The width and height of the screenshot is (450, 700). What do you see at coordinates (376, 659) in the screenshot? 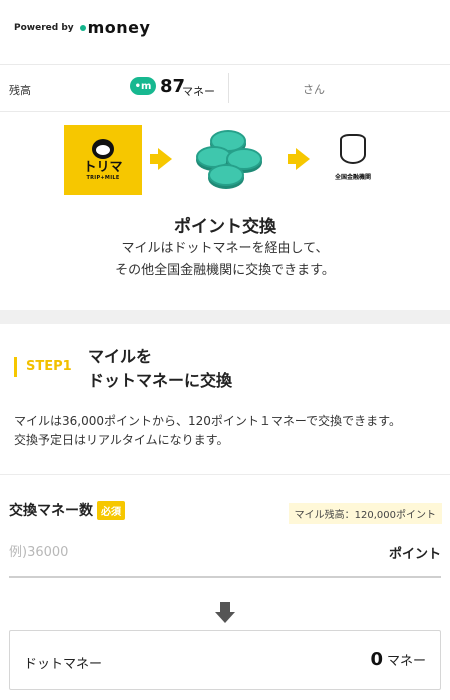
I see `result-value: 0` at bounding box center [376, 659].